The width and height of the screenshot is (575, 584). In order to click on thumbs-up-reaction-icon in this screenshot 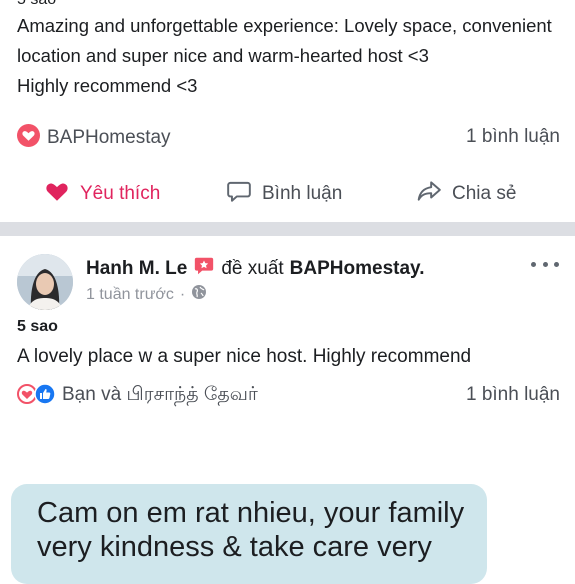, I will do `click(45, 396)`.